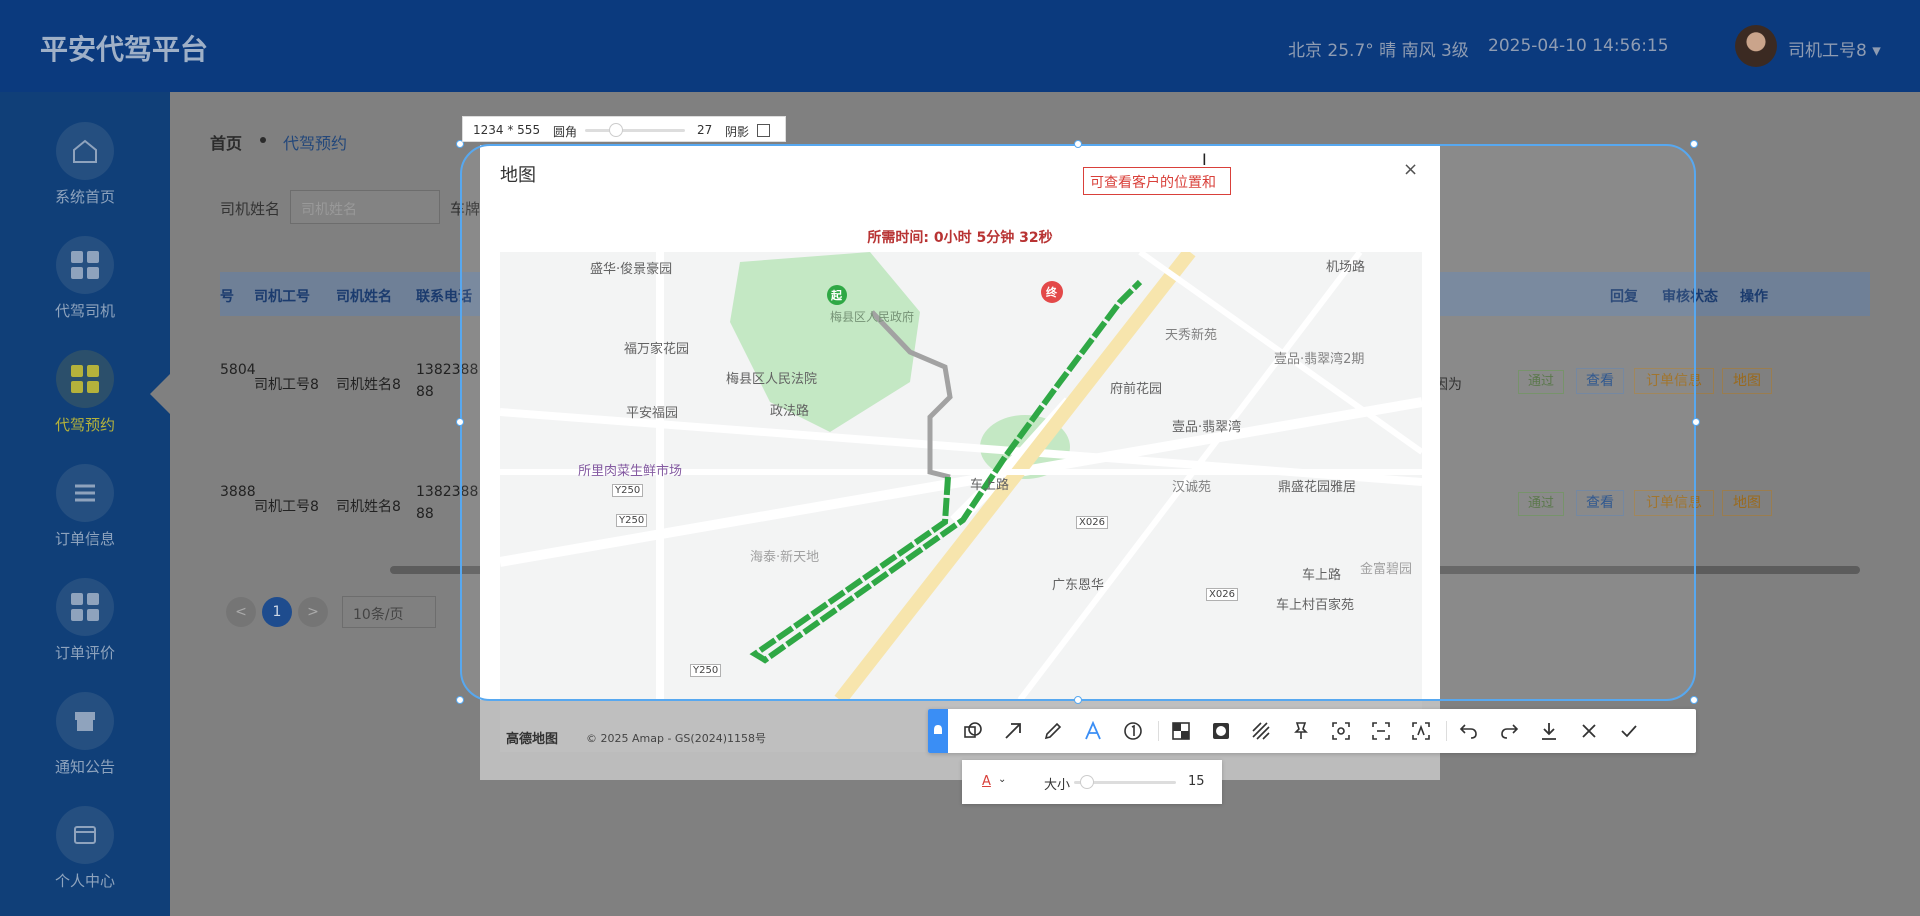 The width and height of the screenshot is (1920, 916). Describe the element at coordinates (737, 132) in the screenshot. I see `shadow-label: 阴影` at that location.